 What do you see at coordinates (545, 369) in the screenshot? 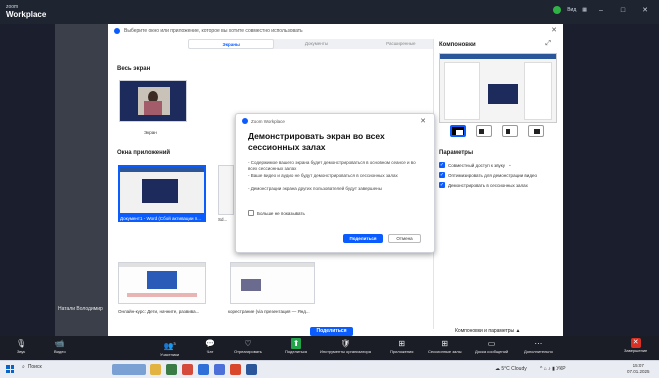
I see `network-icon: ⌂` at bounding box center [545, 369].